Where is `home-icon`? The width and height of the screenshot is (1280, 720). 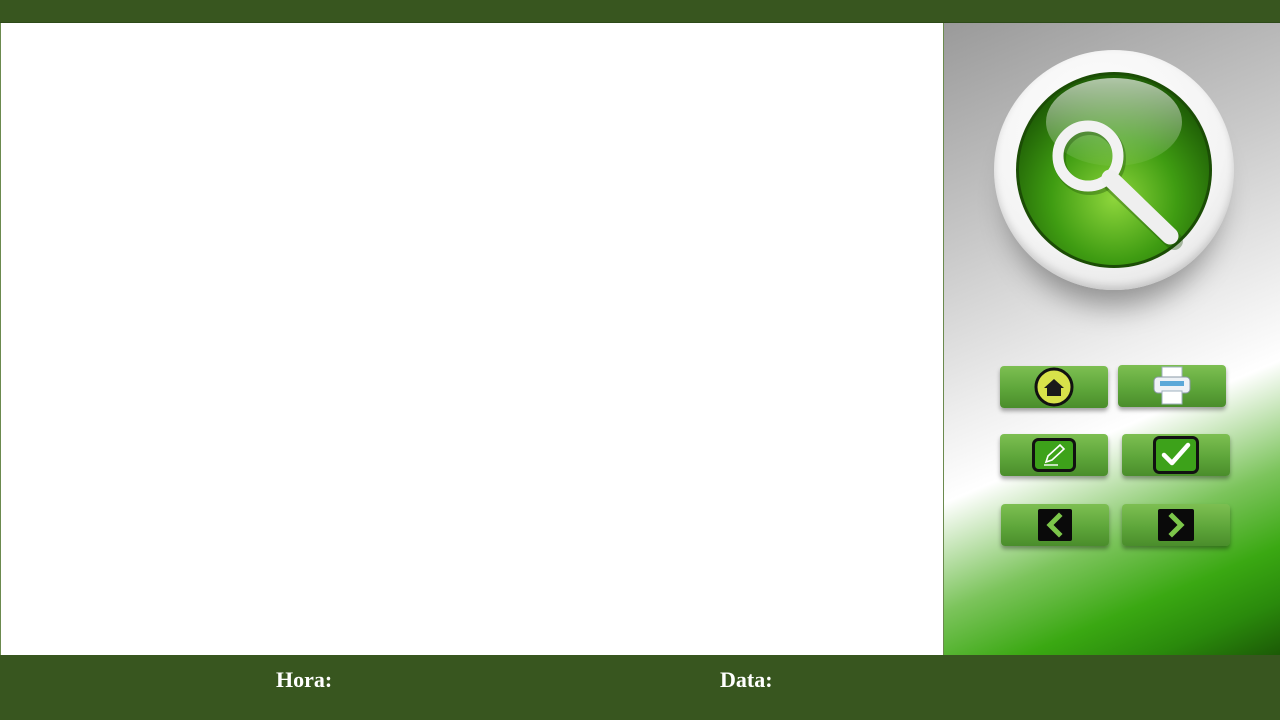 home-icon is located at coordinates (1054, 387).